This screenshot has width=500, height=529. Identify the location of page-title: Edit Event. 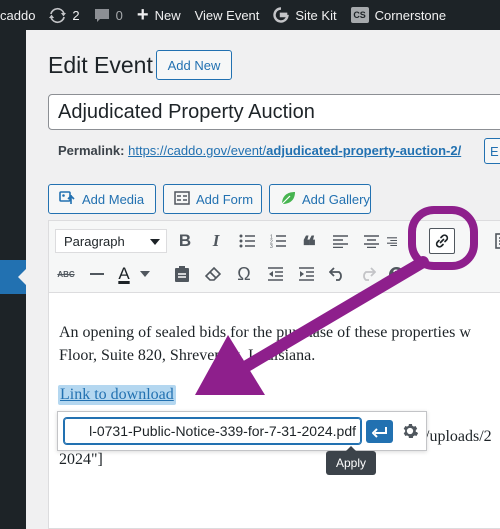
(100, 65).